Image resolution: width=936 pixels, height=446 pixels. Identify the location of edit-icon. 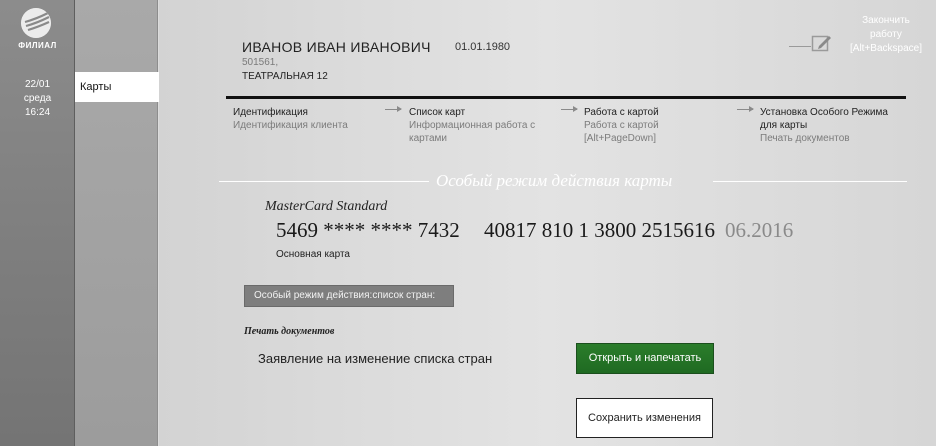
(822, 43).